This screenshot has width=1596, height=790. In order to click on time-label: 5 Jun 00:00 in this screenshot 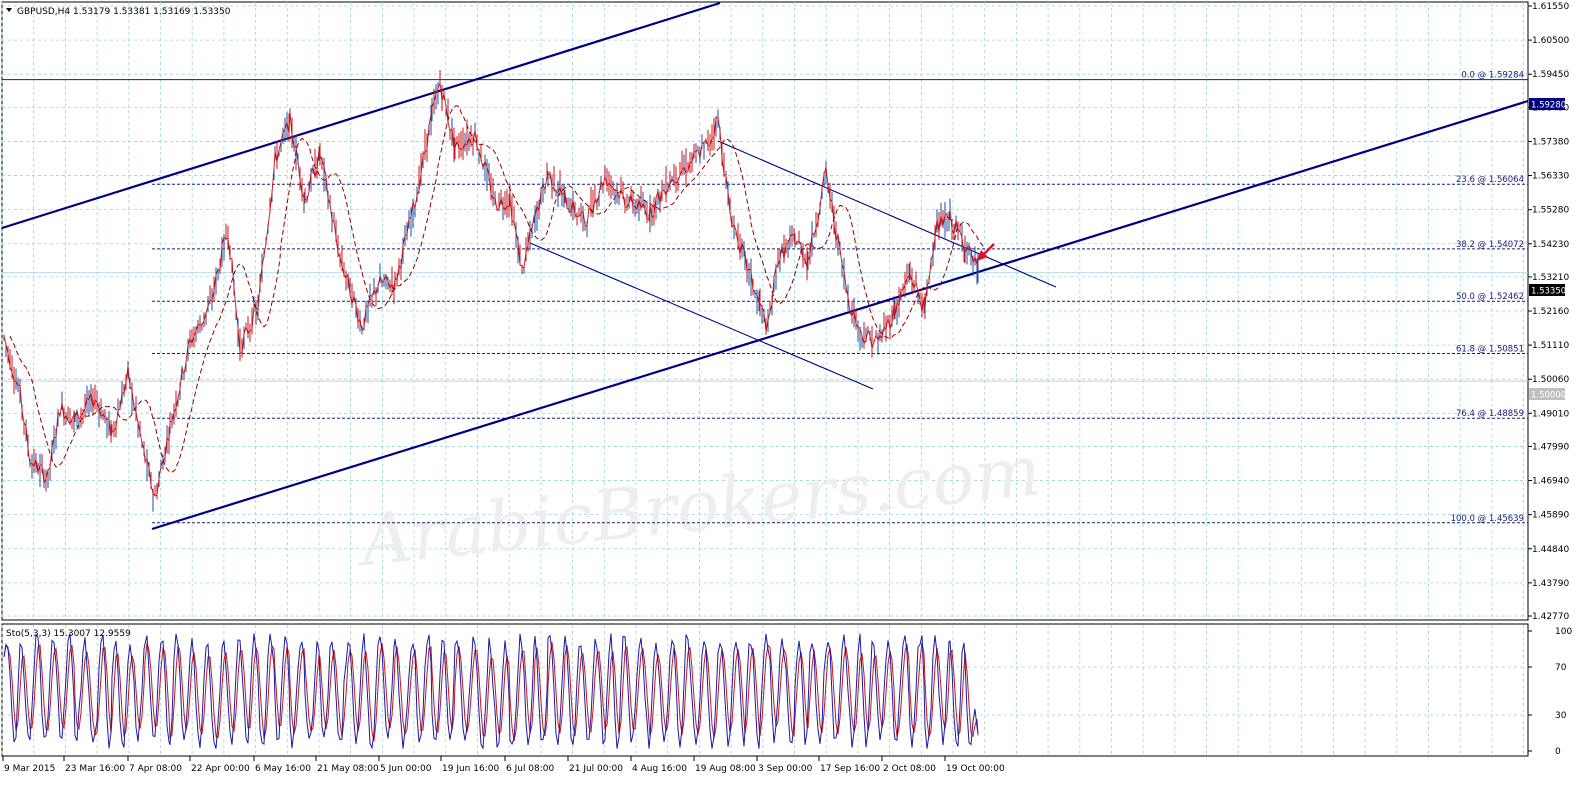, I will do `click(406, 769)`.